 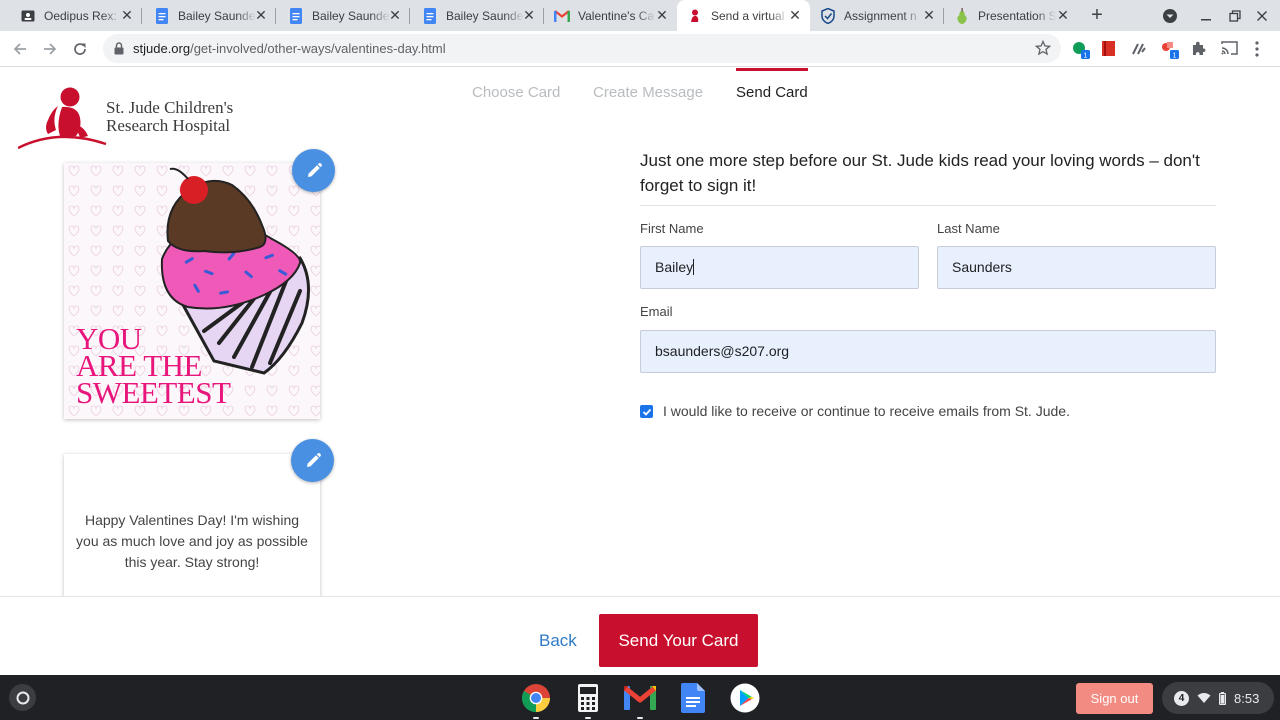 I want to click on reload-icon, so click(x=80, y=49).